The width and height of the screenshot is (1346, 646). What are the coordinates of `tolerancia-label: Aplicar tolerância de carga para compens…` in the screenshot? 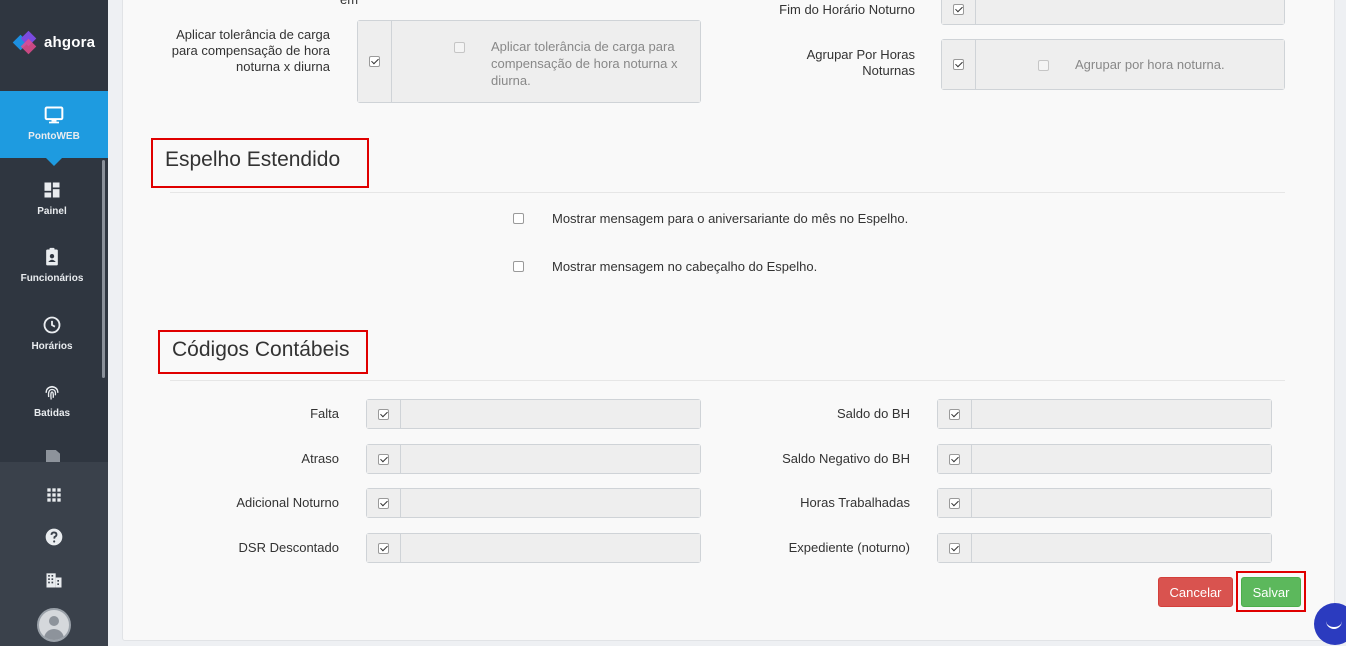 It's located at (250, 50).